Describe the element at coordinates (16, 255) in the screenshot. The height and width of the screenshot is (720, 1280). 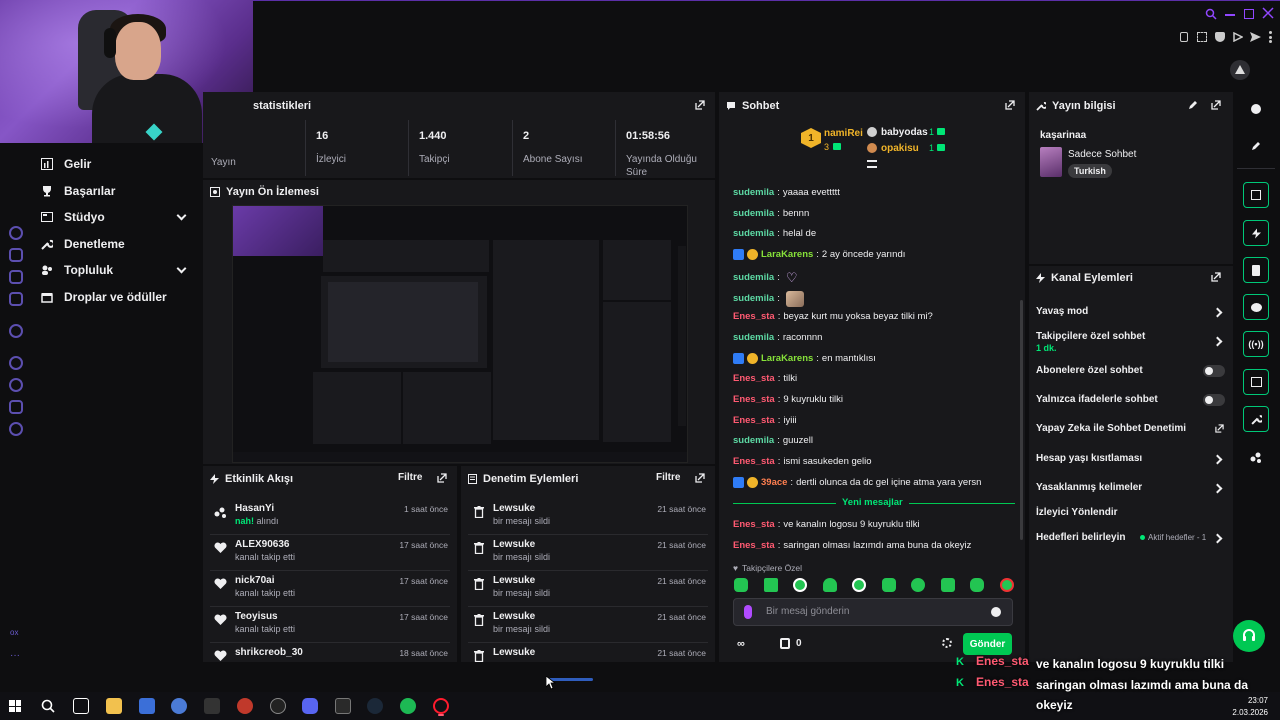
I see `camera-icon` at that location.